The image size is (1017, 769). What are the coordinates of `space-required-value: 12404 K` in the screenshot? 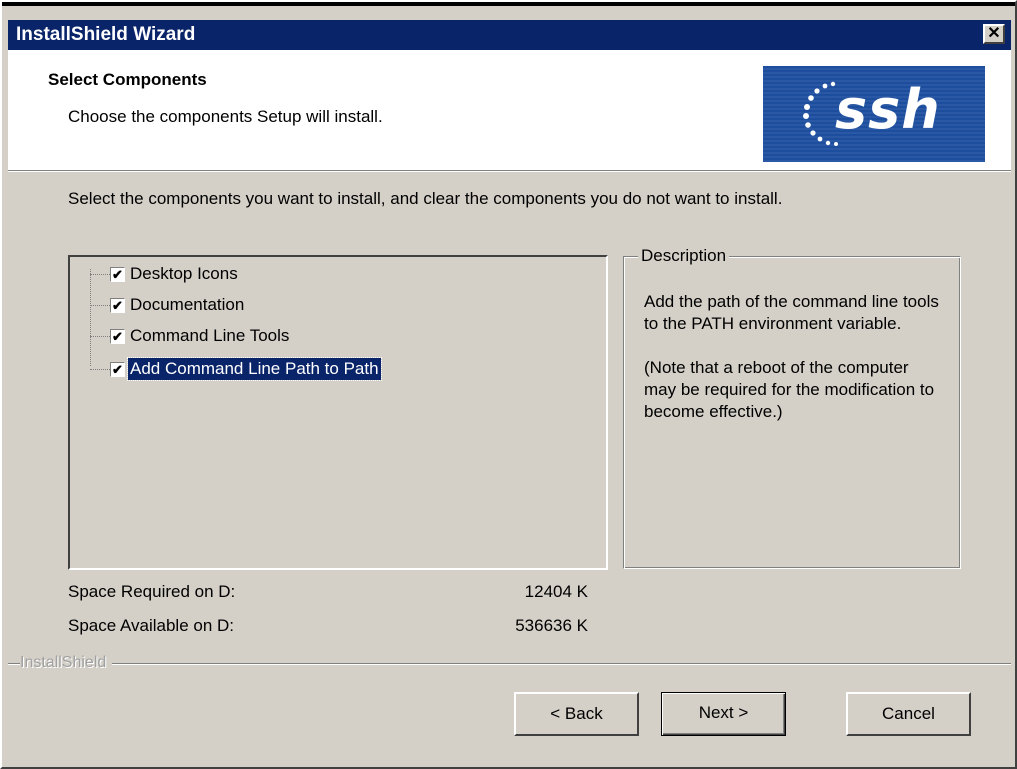 It's located at (556, 591).